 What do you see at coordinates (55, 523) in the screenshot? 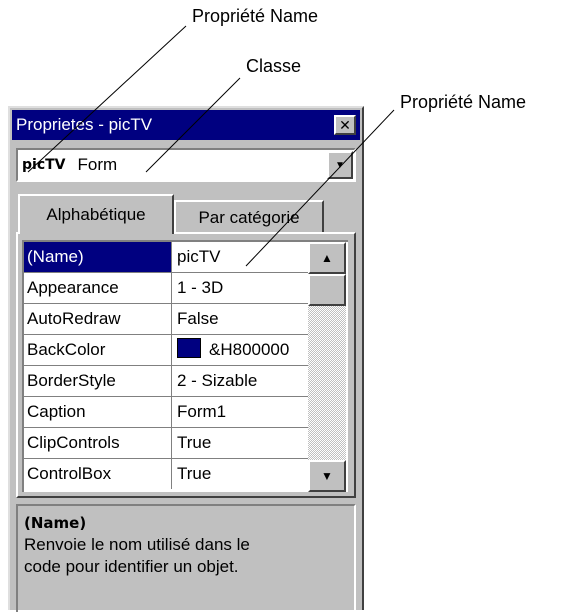
I see `description-title: (Name)` at bounding box center [55, 523].